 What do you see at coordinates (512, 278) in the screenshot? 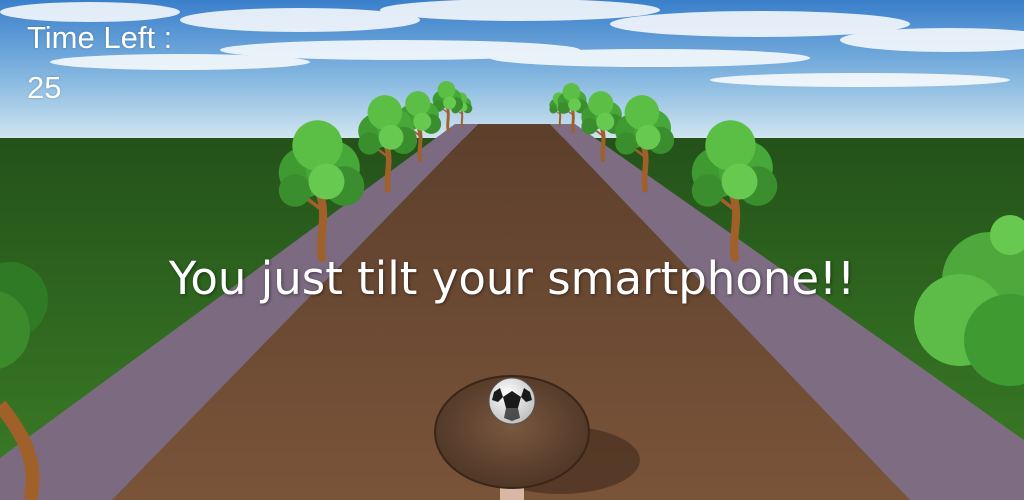
I see `tilt-instruction-text: You just tilt your smartphone!!` at bounding box center [512, 278].